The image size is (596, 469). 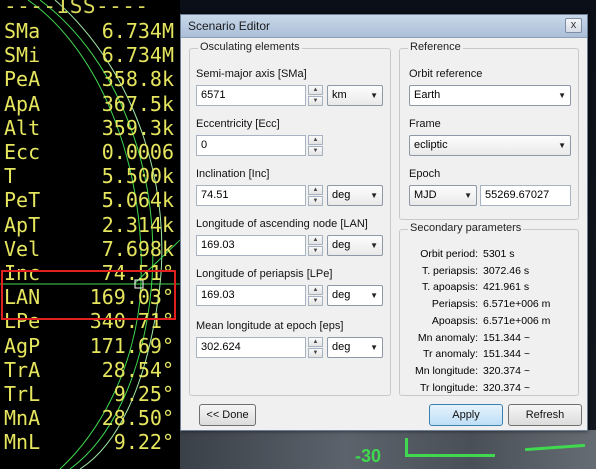 I want to click on secondary-param-row: Periapsis: 6.571e+006 m, so click(x=498, y=304).